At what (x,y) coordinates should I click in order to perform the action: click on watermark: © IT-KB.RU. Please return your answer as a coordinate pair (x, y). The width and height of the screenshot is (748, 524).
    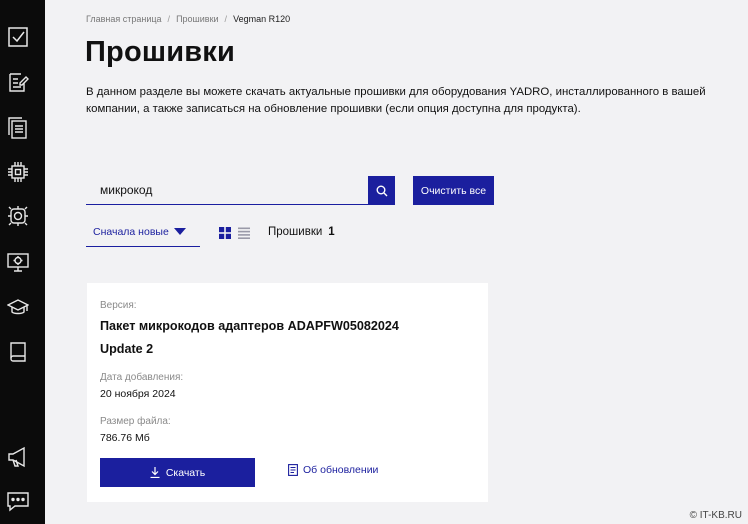
    Looking at the image, I should click on (715, 515).